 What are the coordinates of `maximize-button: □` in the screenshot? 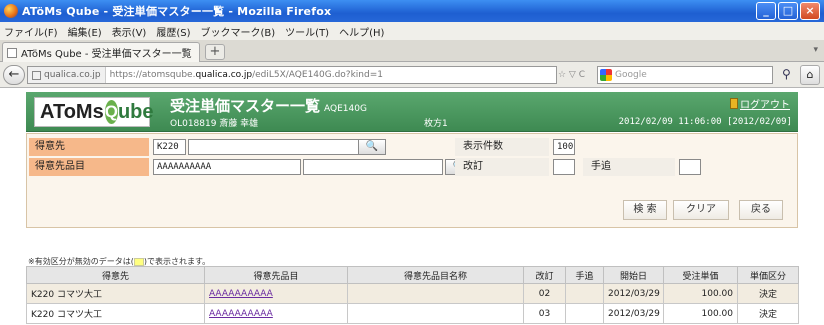 It's located at (788, 11).